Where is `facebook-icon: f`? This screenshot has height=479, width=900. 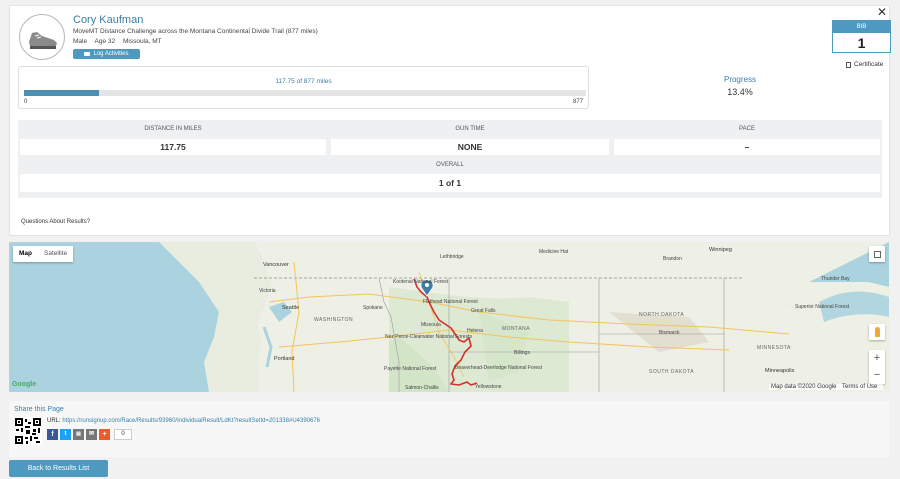 facebook-icon: f is located at coordinates (52, 434).